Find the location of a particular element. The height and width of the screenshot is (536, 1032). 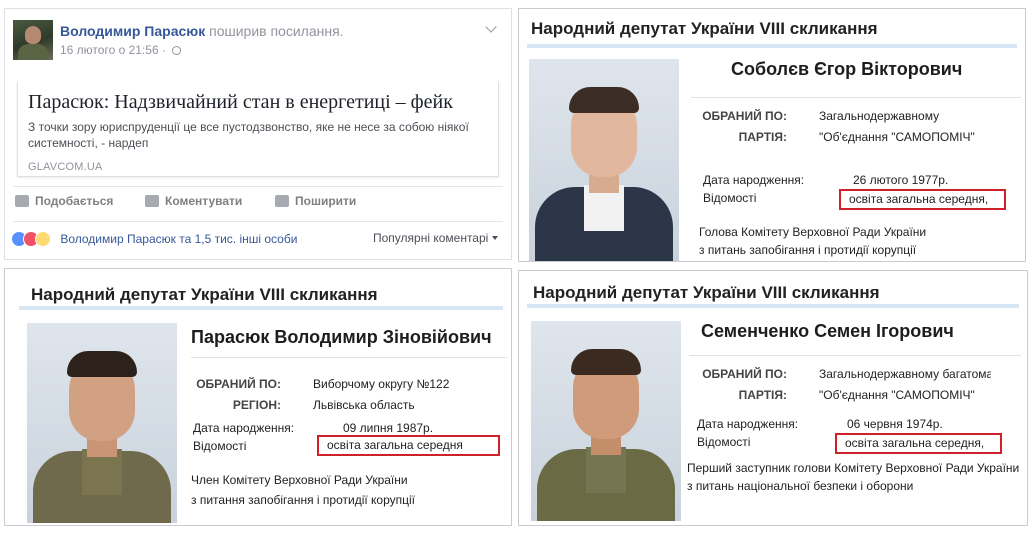

deputy-name: Семенченко Семен Ігорович is located at coordinates (827, 331).